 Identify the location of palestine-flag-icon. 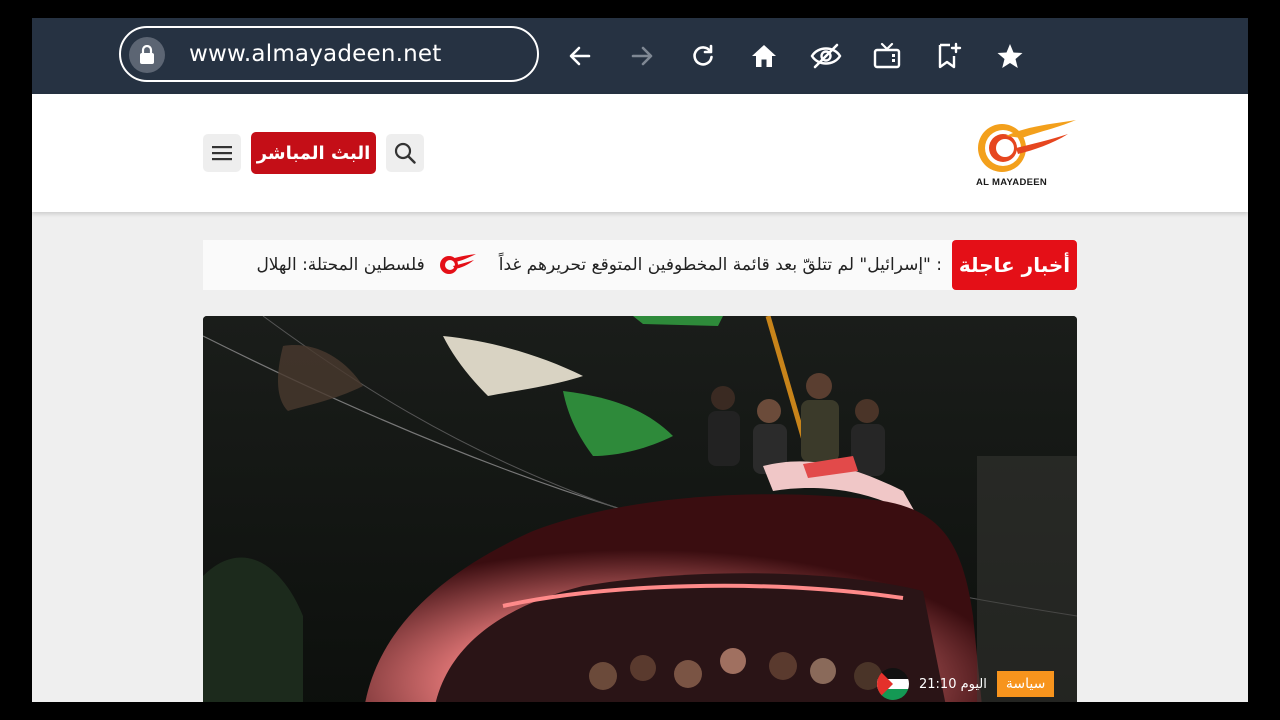
(893, 684).